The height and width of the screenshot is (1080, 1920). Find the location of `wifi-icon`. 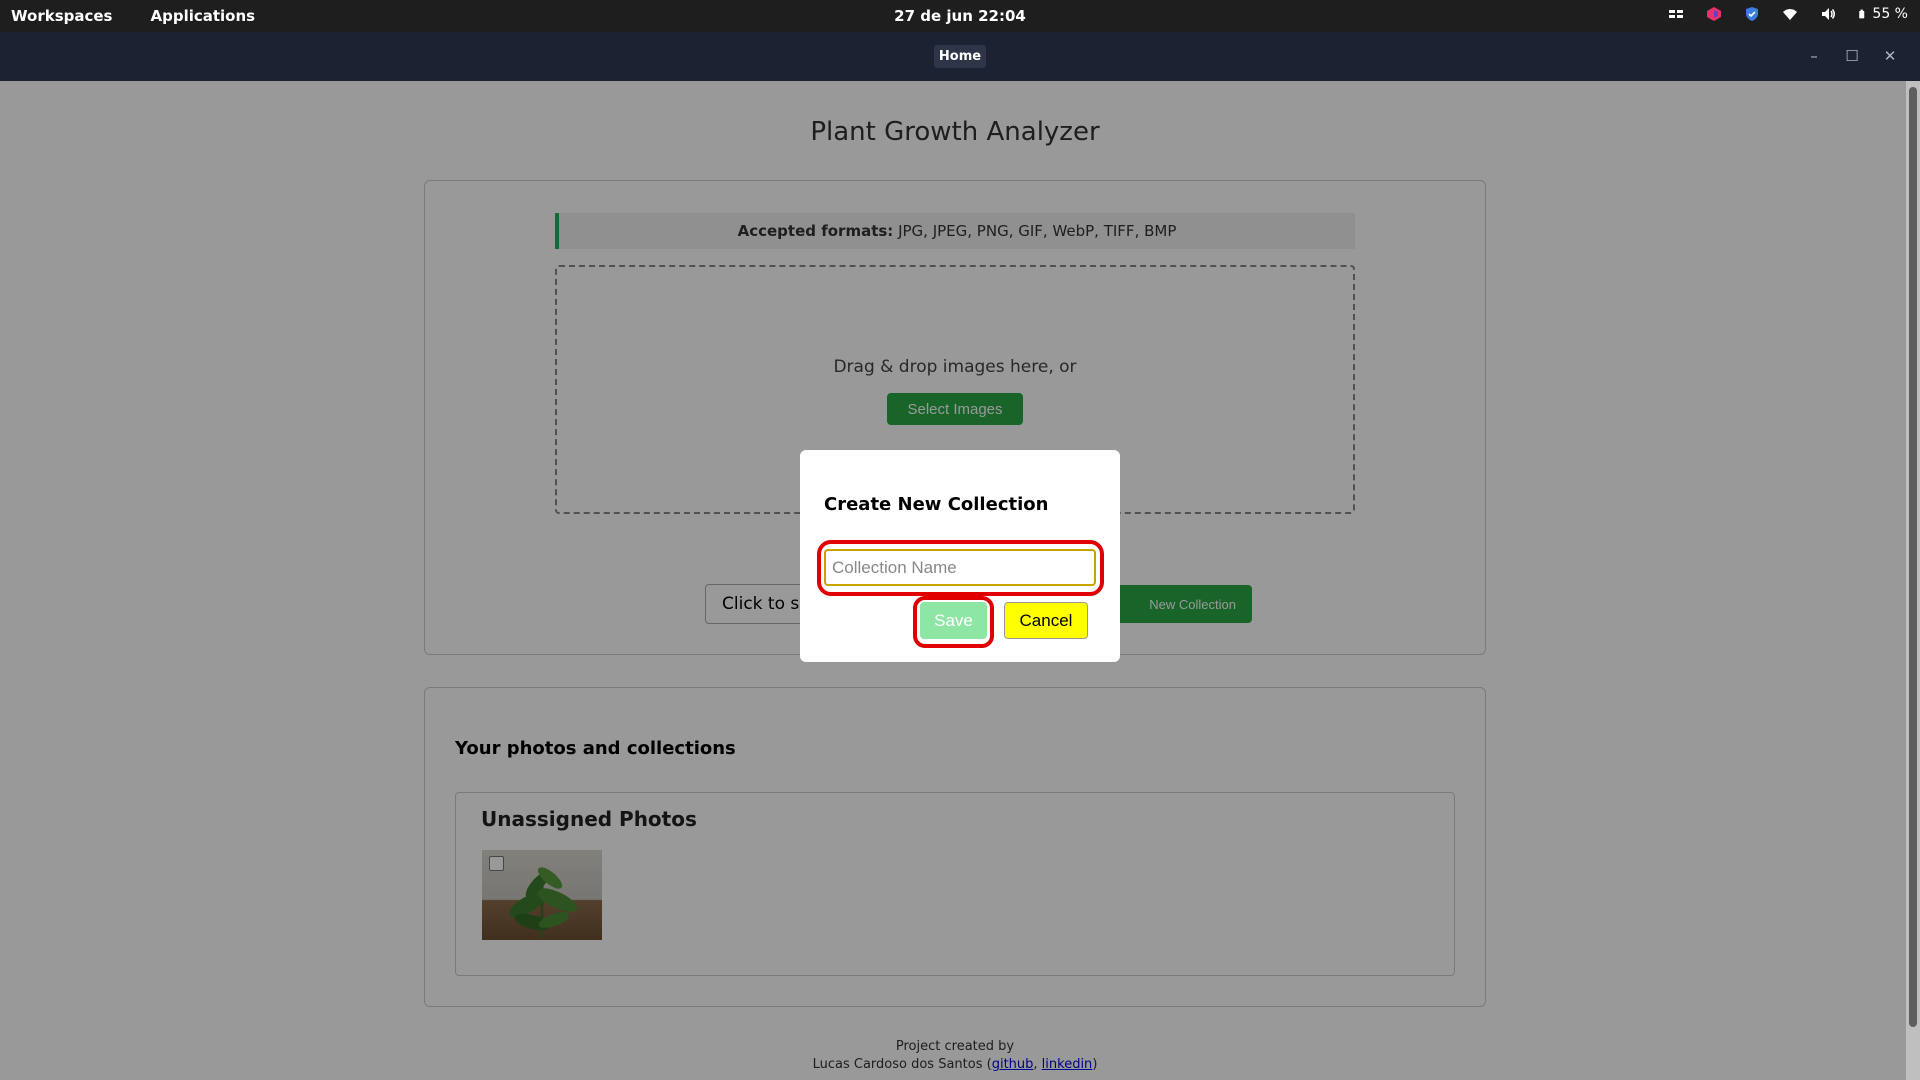

wifi-icon is located at coordinates (1790, 14).